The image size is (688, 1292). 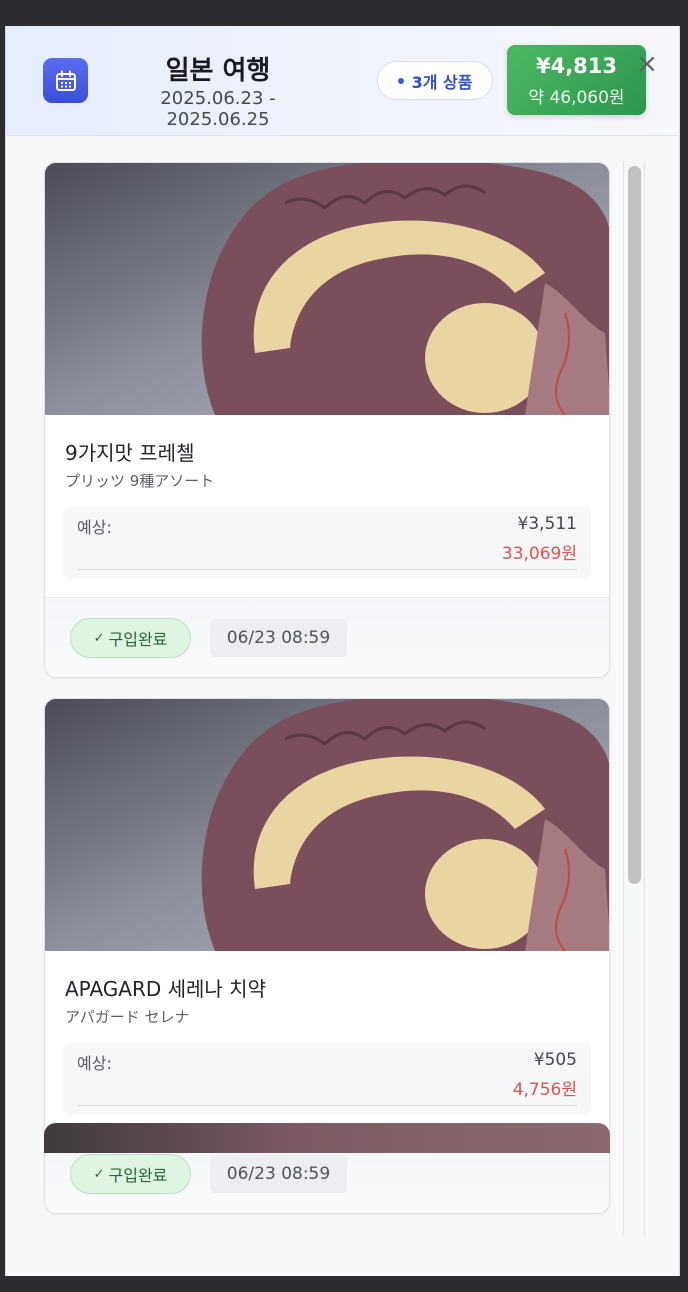 What do you see at coordinates (130, 453) in the screenshot?
I see `product-name: 9가지맛 프레첼` at bounding box center [130, 453].